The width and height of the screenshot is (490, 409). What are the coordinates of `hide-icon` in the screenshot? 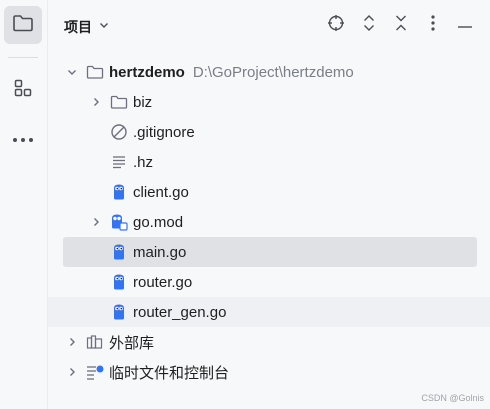 It's located at (465, 25).